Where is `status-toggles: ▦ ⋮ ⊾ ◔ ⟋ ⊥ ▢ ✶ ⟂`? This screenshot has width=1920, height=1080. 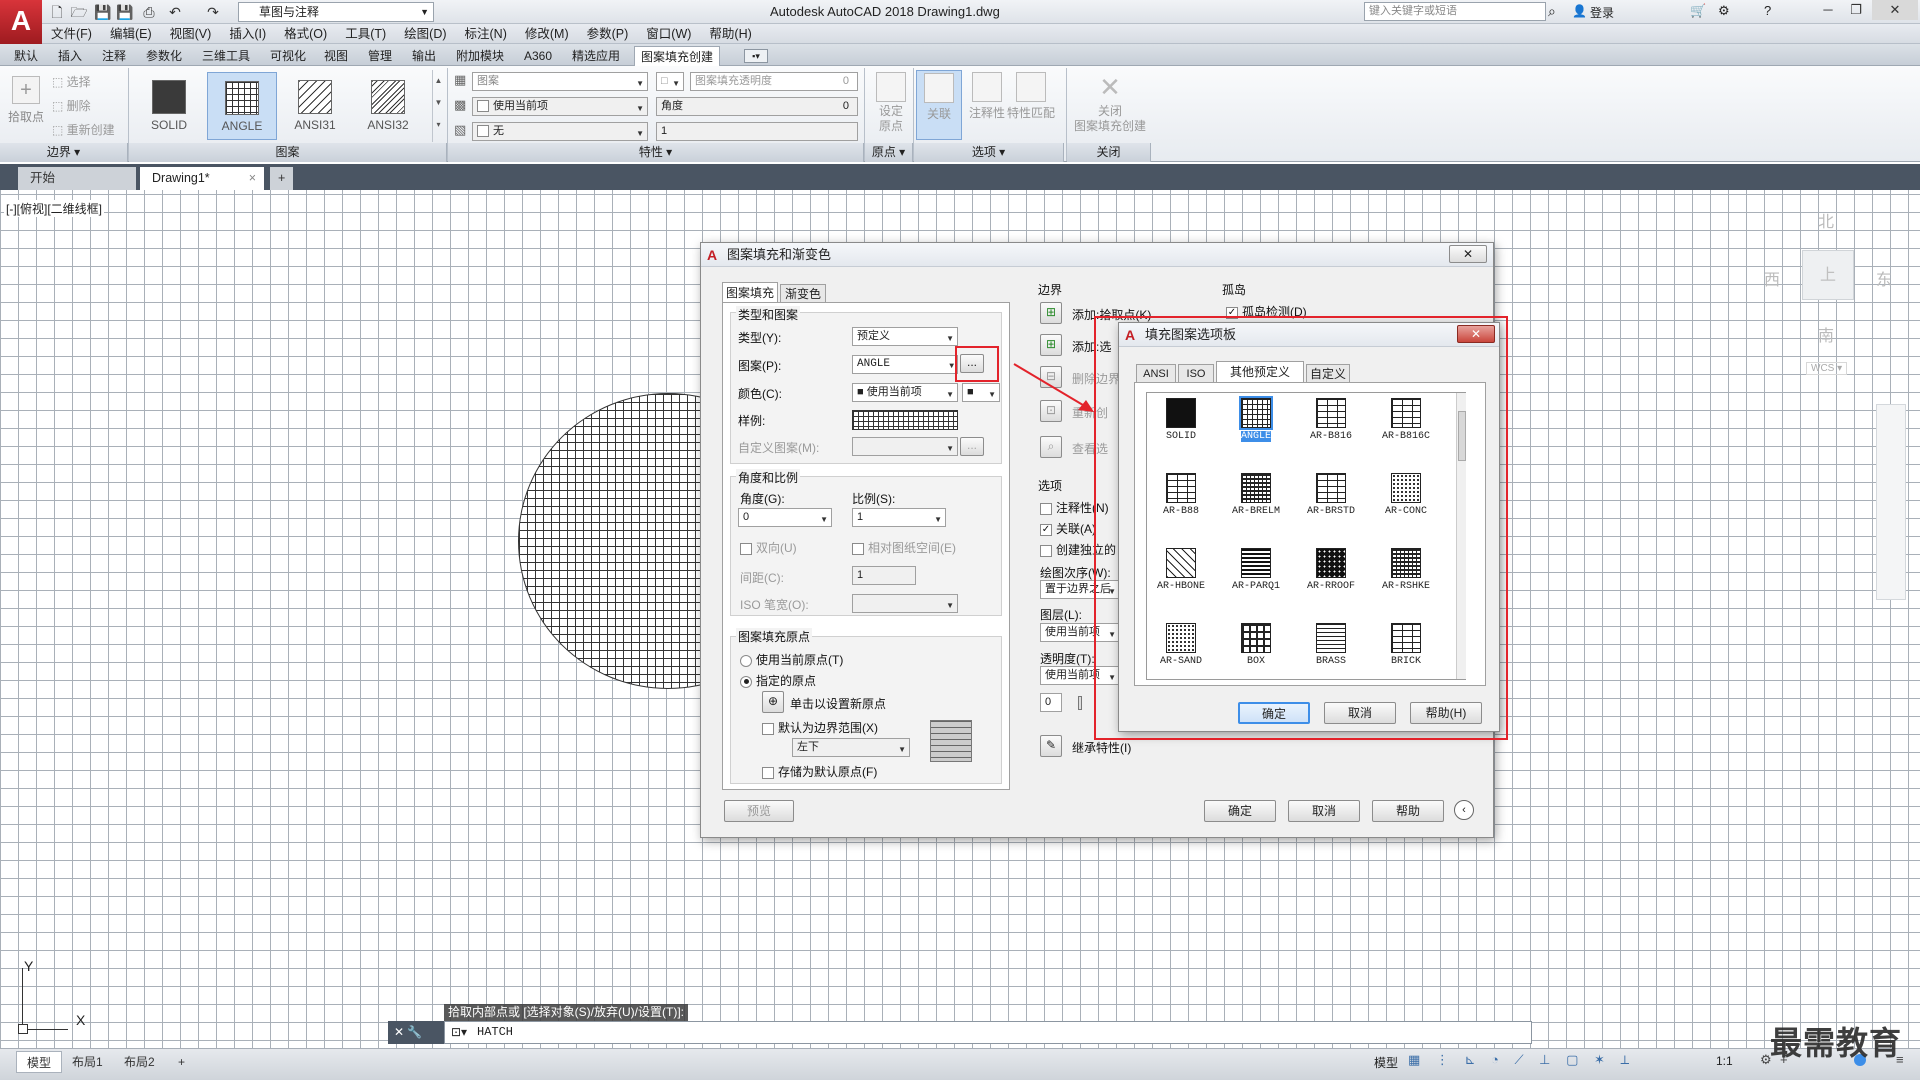
status-toggles: ▦ ⋮ ⊾ ◔ ⟋ ⊥ ▢ ✶ ⟂ is located at coordinates (1521, 1060).